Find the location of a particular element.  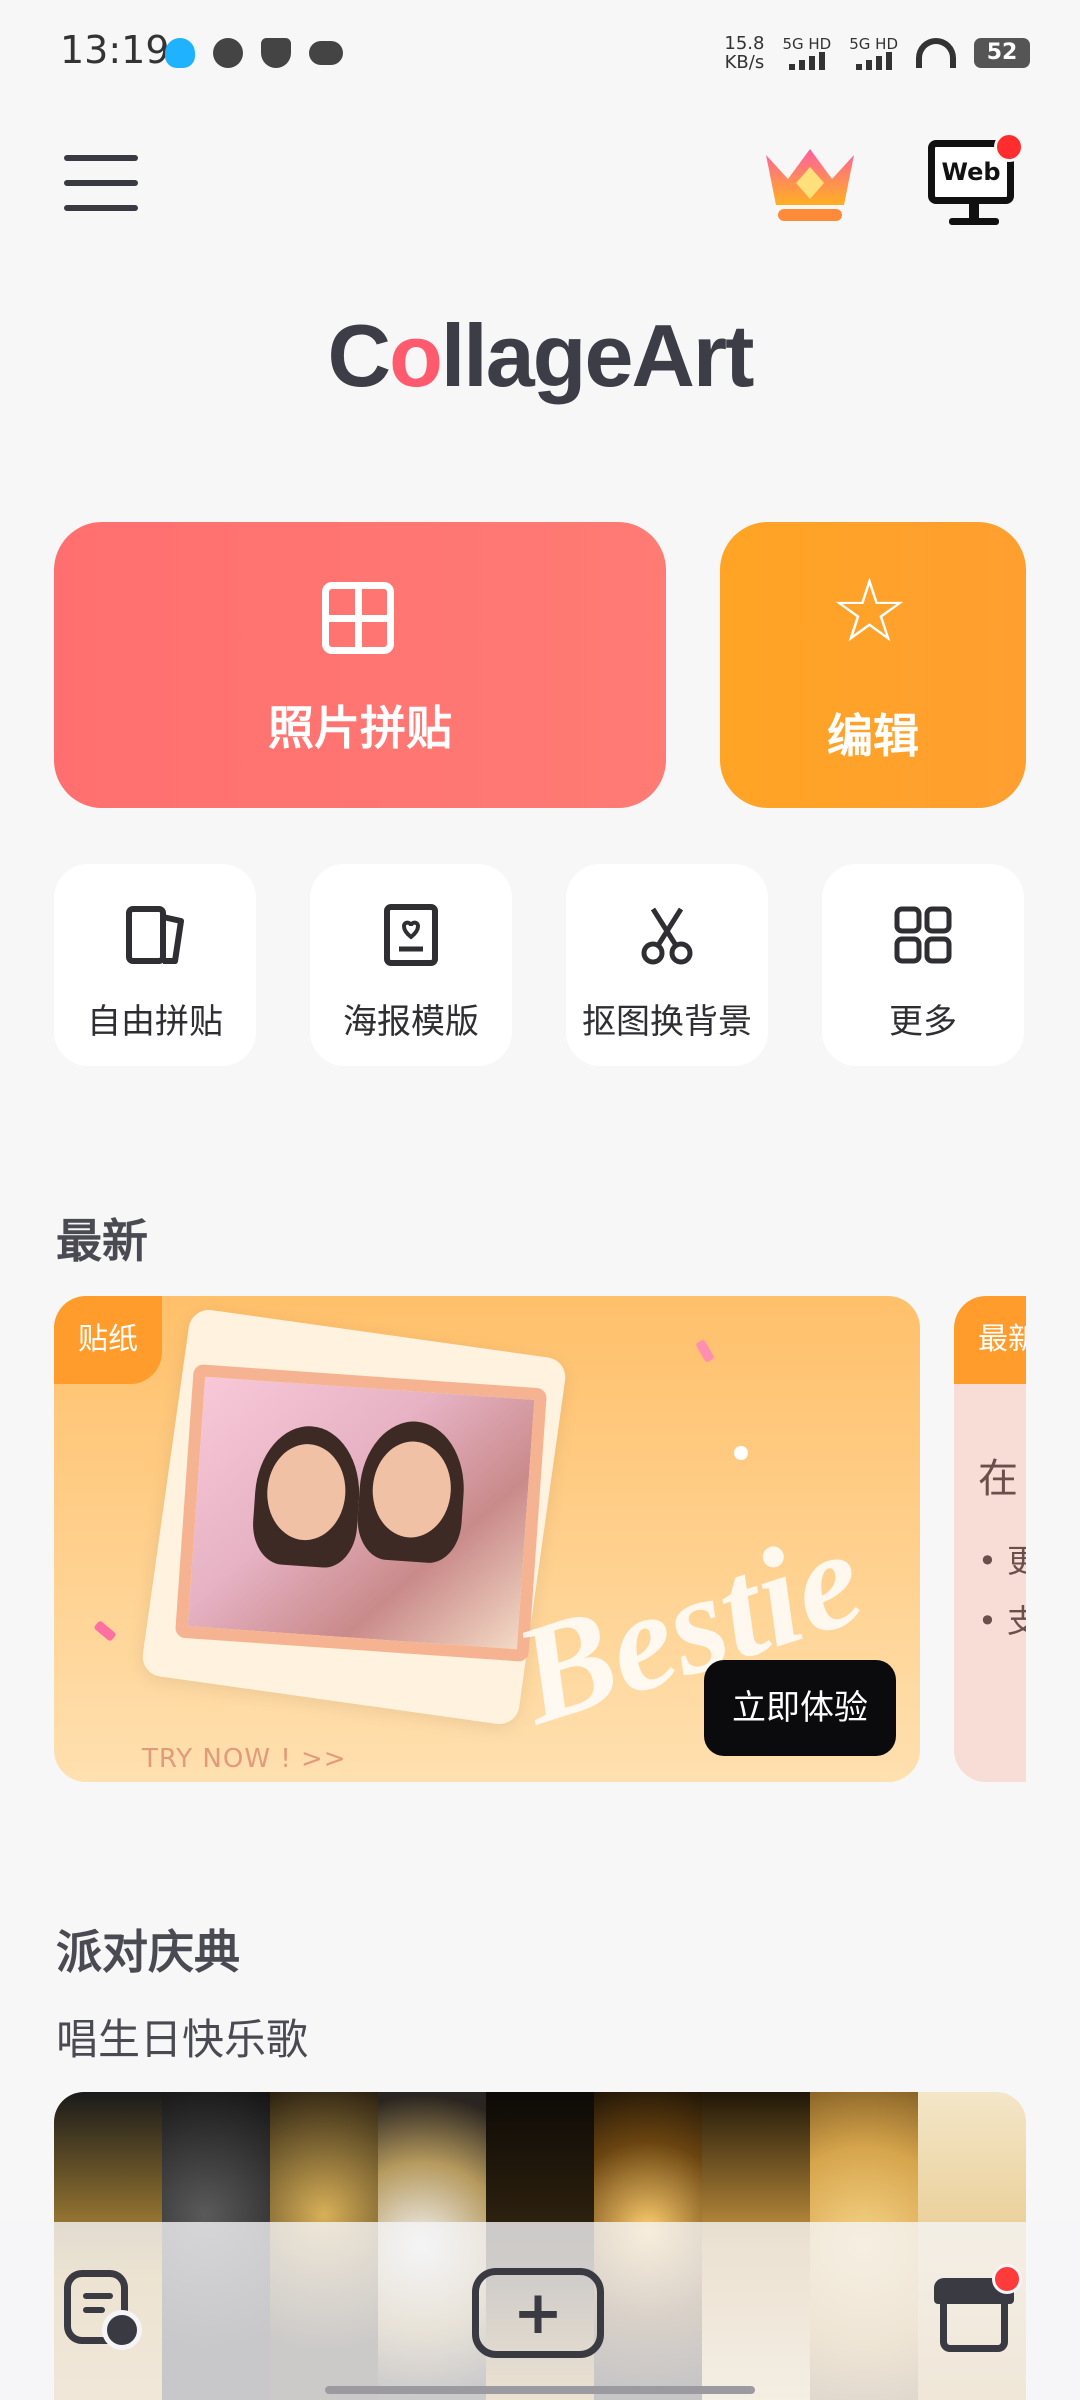

edit-label: 编辑 is located at coordinates (873, 736).